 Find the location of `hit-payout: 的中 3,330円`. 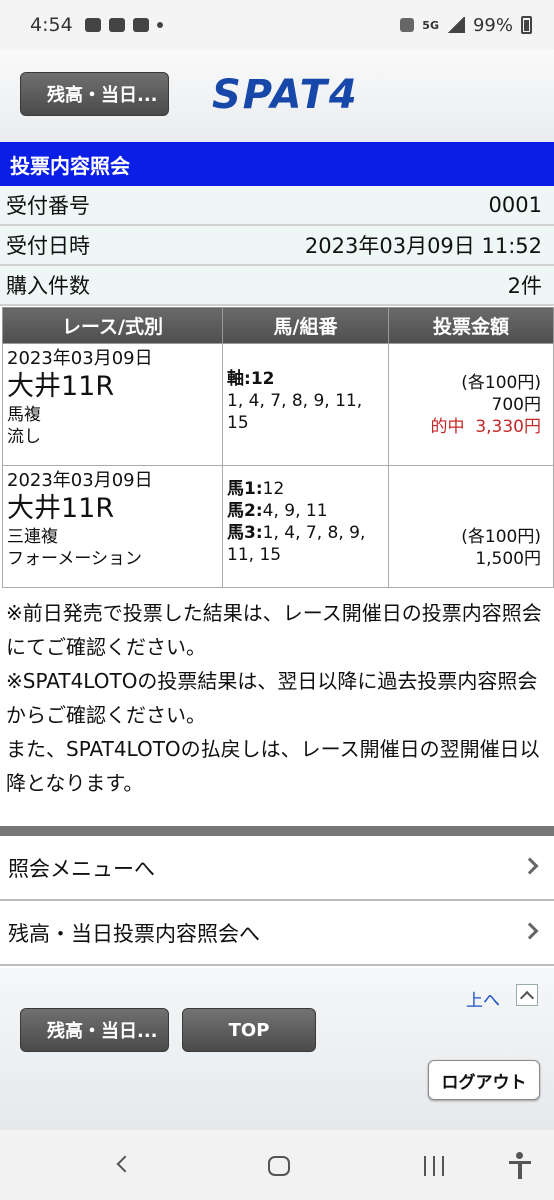

hit-payout: 的中 3,330円 is located at coordinates (485, 426).